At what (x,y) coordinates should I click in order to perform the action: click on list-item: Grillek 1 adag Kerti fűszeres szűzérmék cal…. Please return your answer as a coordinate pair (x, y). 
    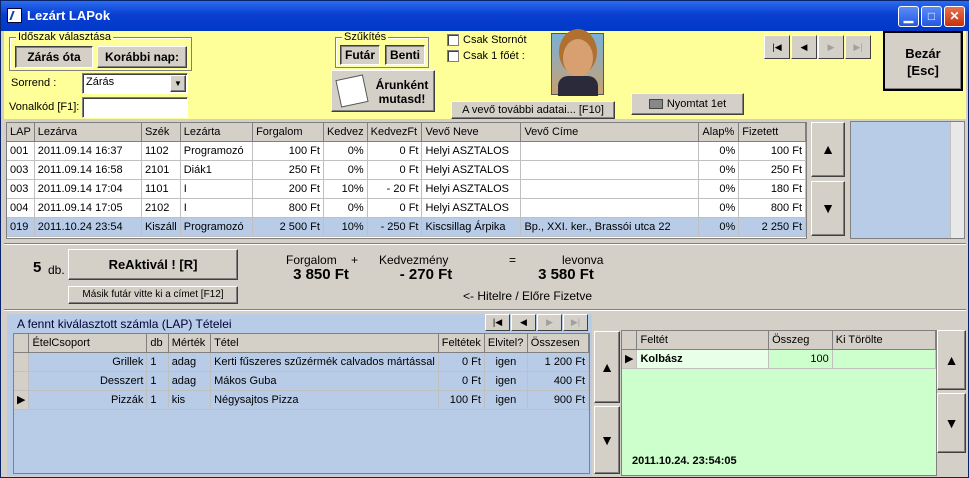
    Looking at the image, I should click on (301, 362).